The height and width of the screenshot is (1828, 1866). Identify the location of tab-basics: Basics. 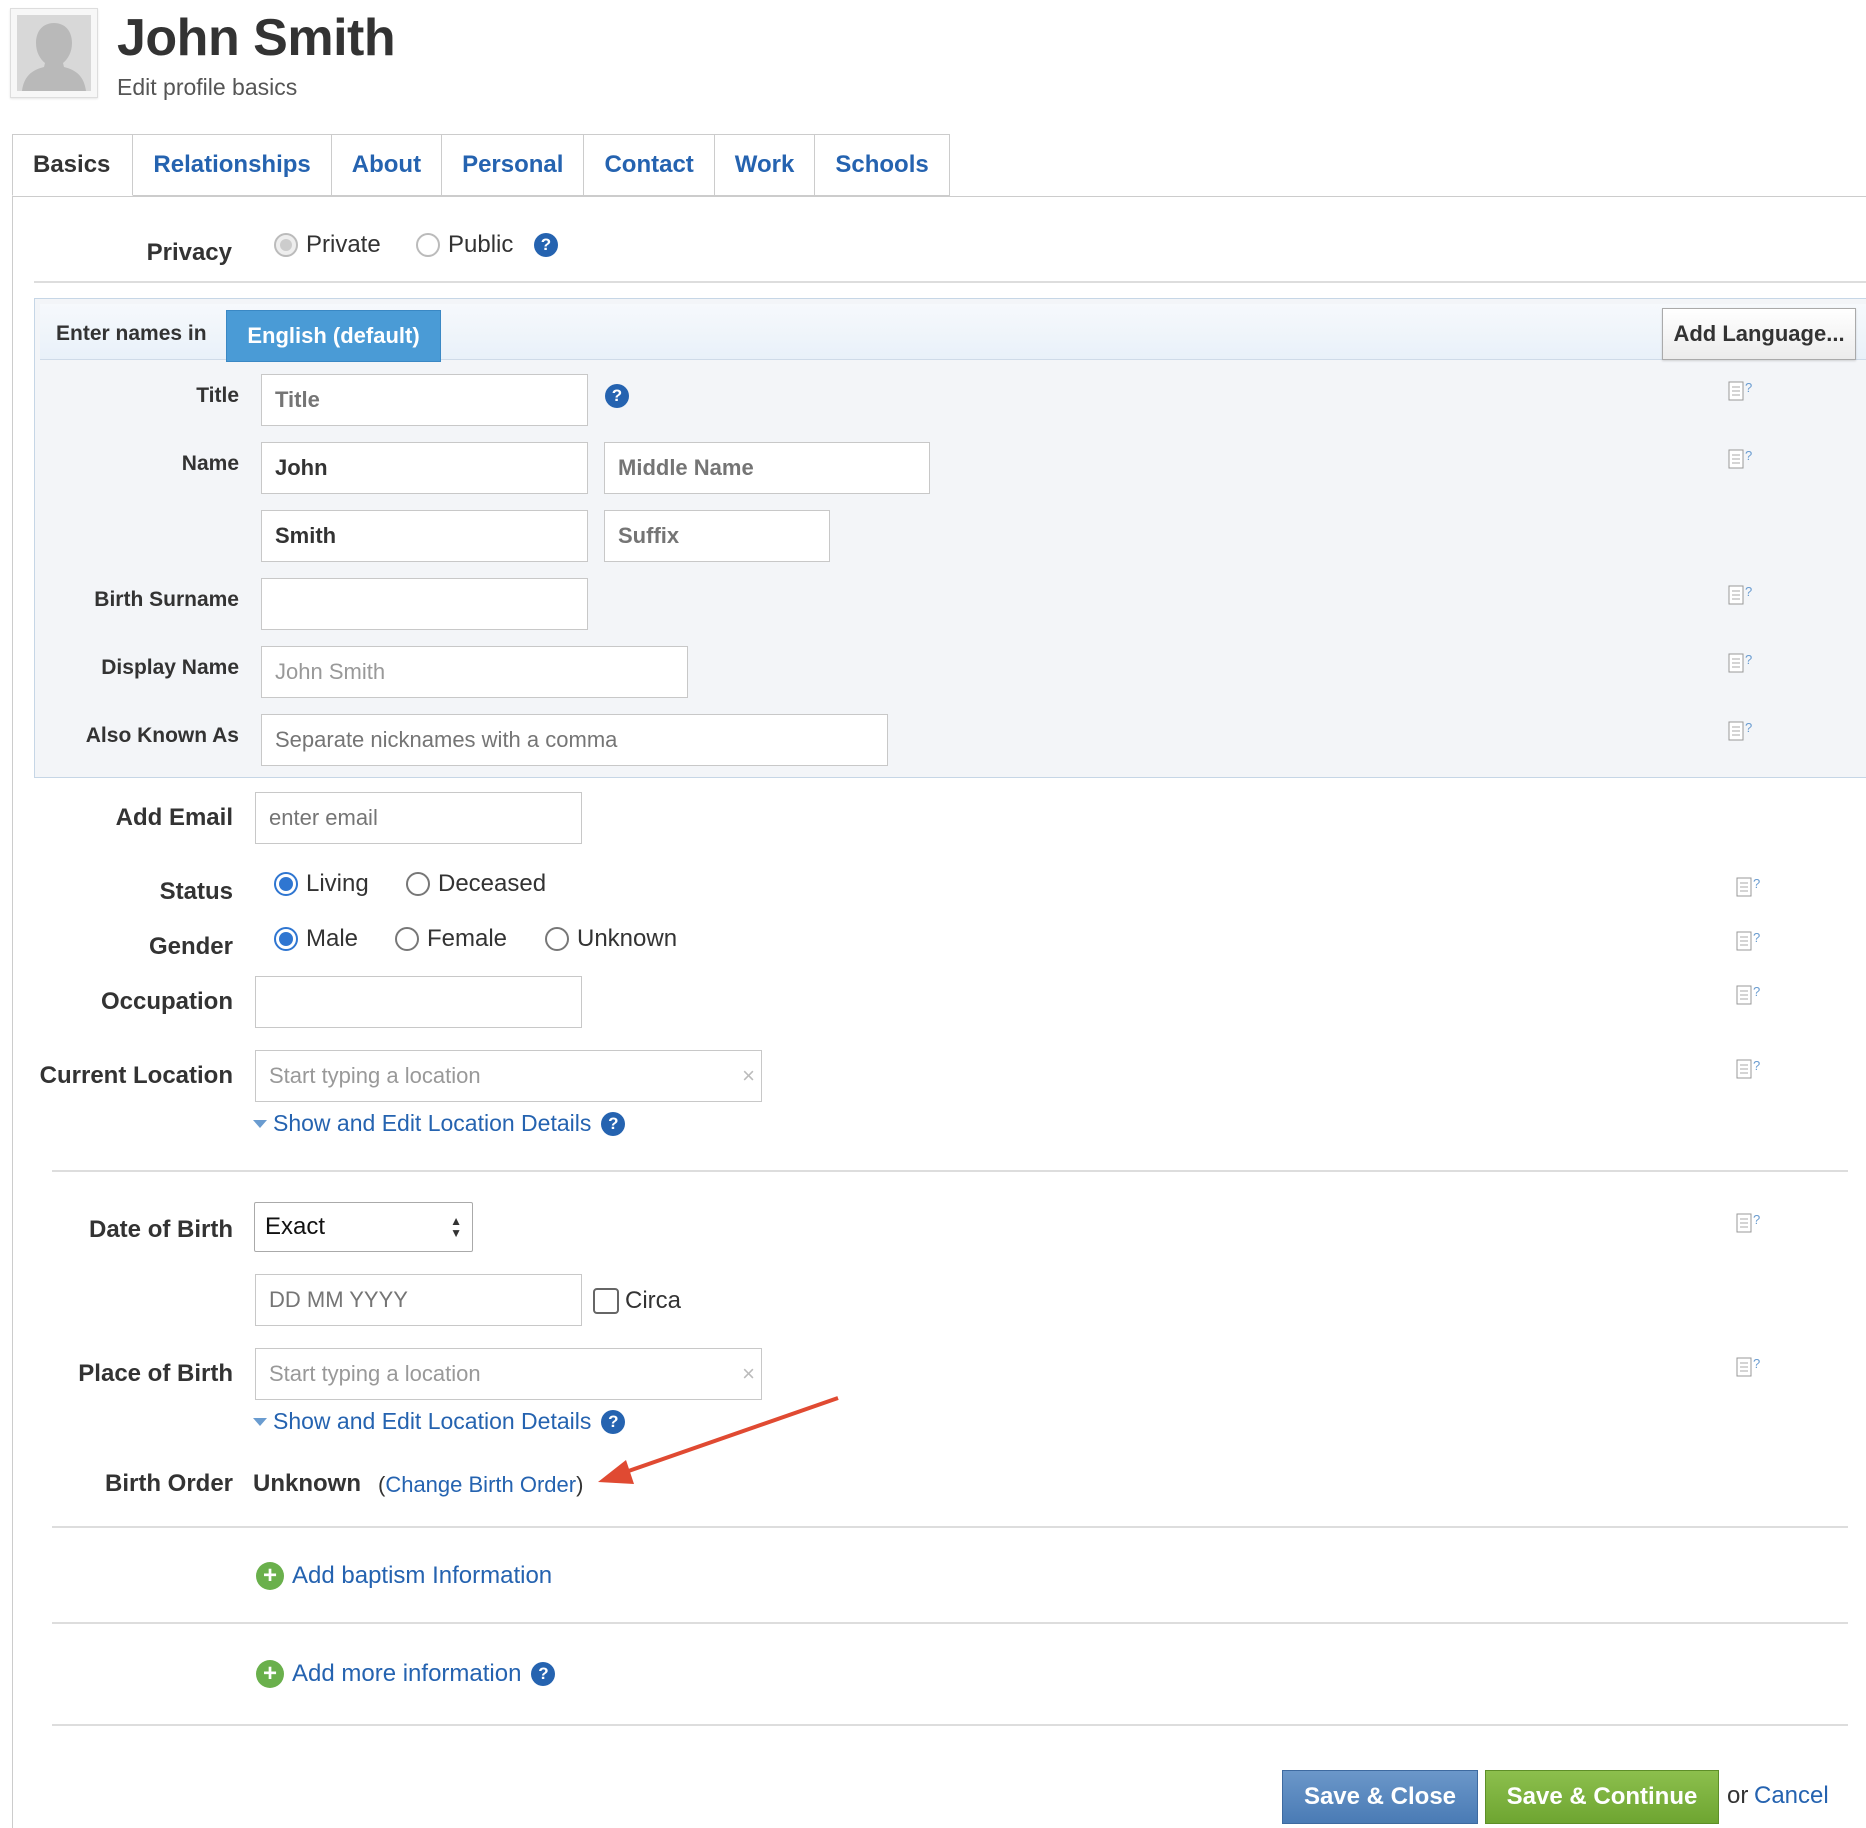
(73, 165).